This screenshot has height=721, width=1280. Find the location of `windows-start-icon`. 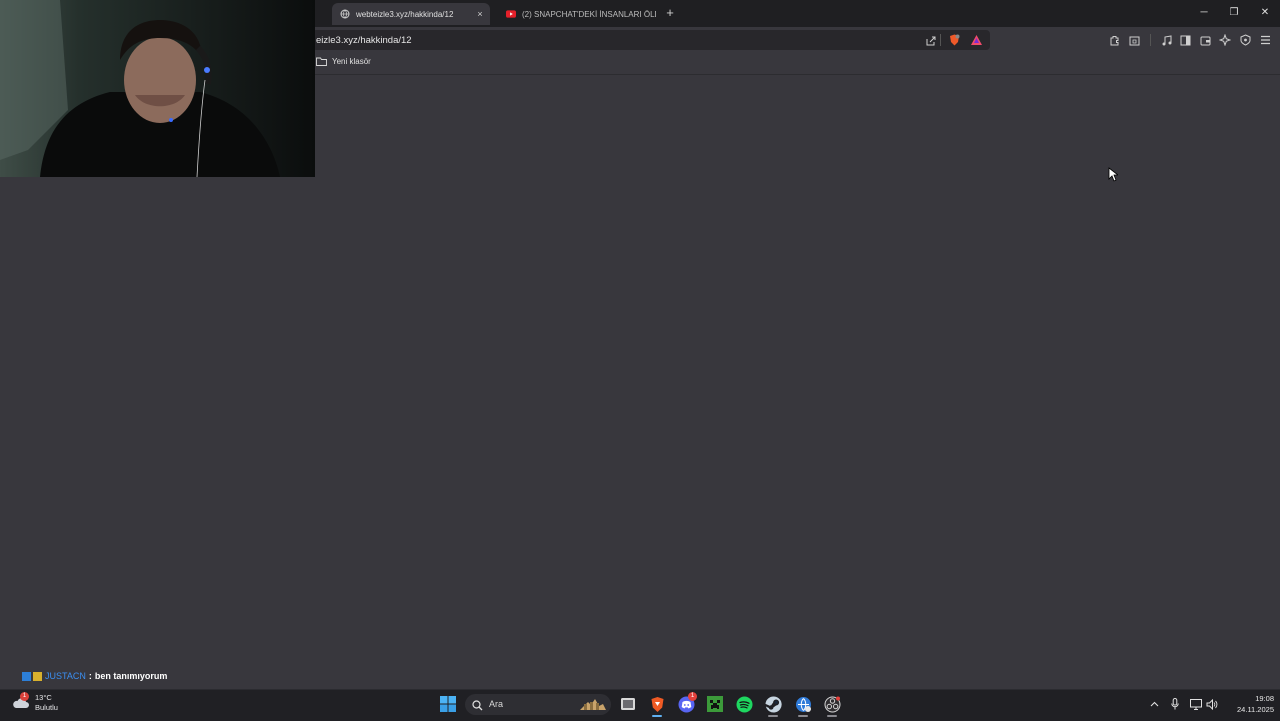

windows-start-icon is located at coordinates (448, 704).